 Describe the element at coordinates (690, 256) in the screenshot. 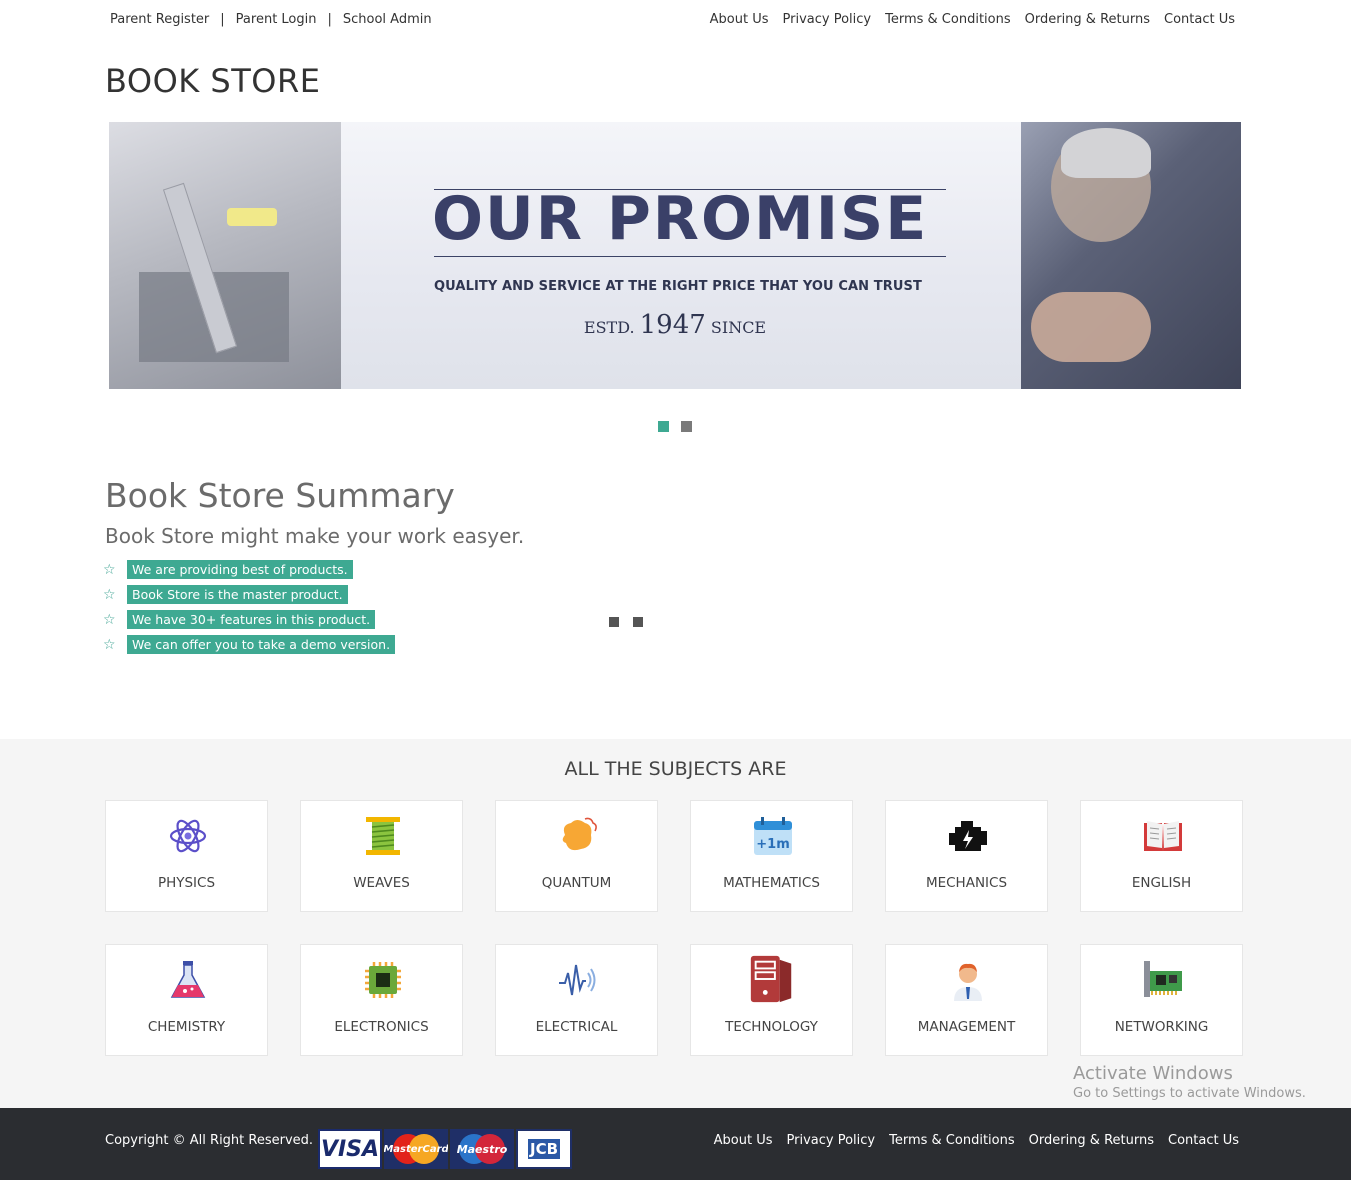

I see `headline-rule-bottom` at that location.